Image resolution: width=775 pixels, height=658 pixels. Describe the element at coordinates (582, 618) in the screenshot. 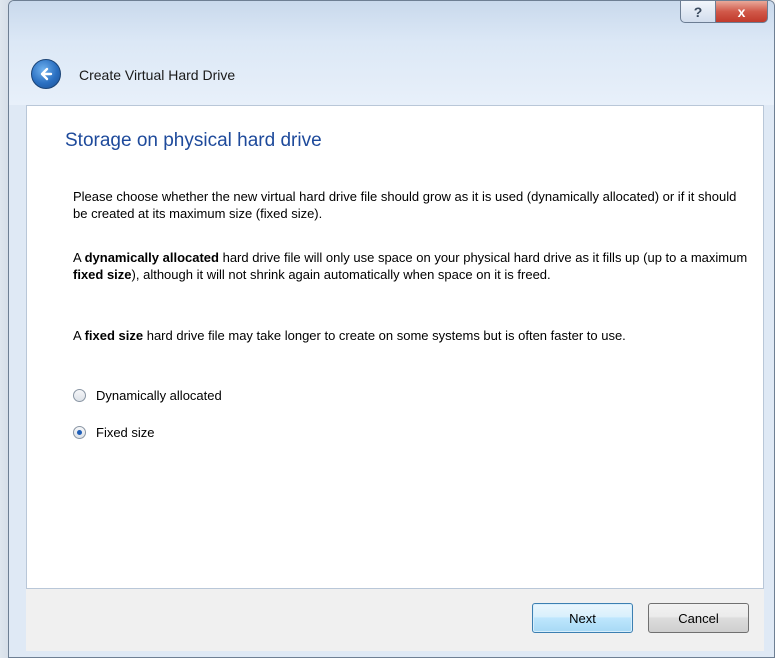

I see `next-button: Next` at that location.